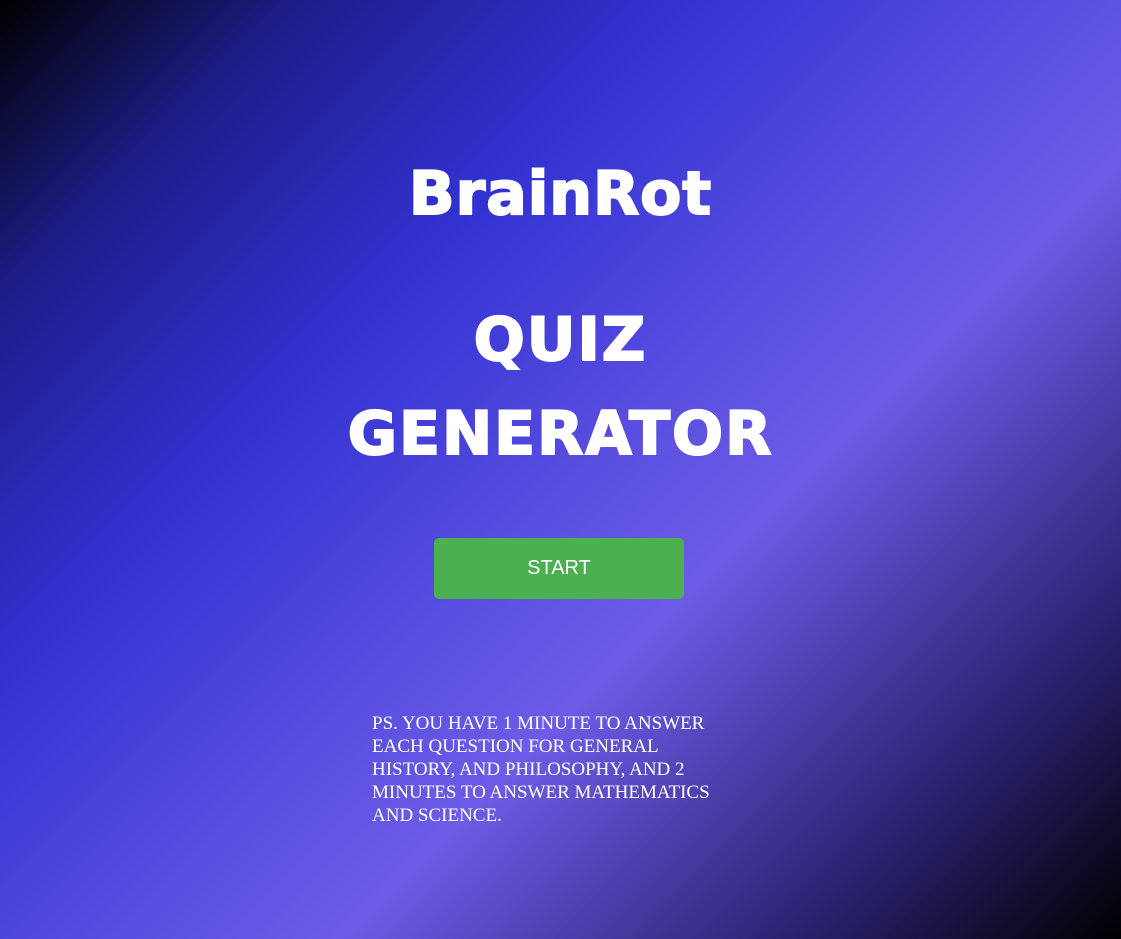 This screenshot has width=1121, height=939. I want to click on start-button: START, so click(559, 568).